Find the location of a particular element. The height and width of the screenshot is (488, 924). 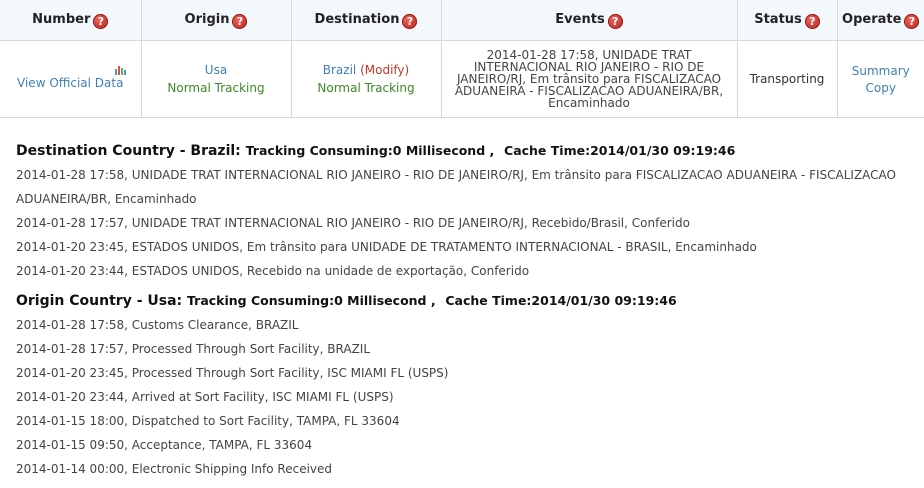

summary-link: Summary is located at coordinates (881, 71).